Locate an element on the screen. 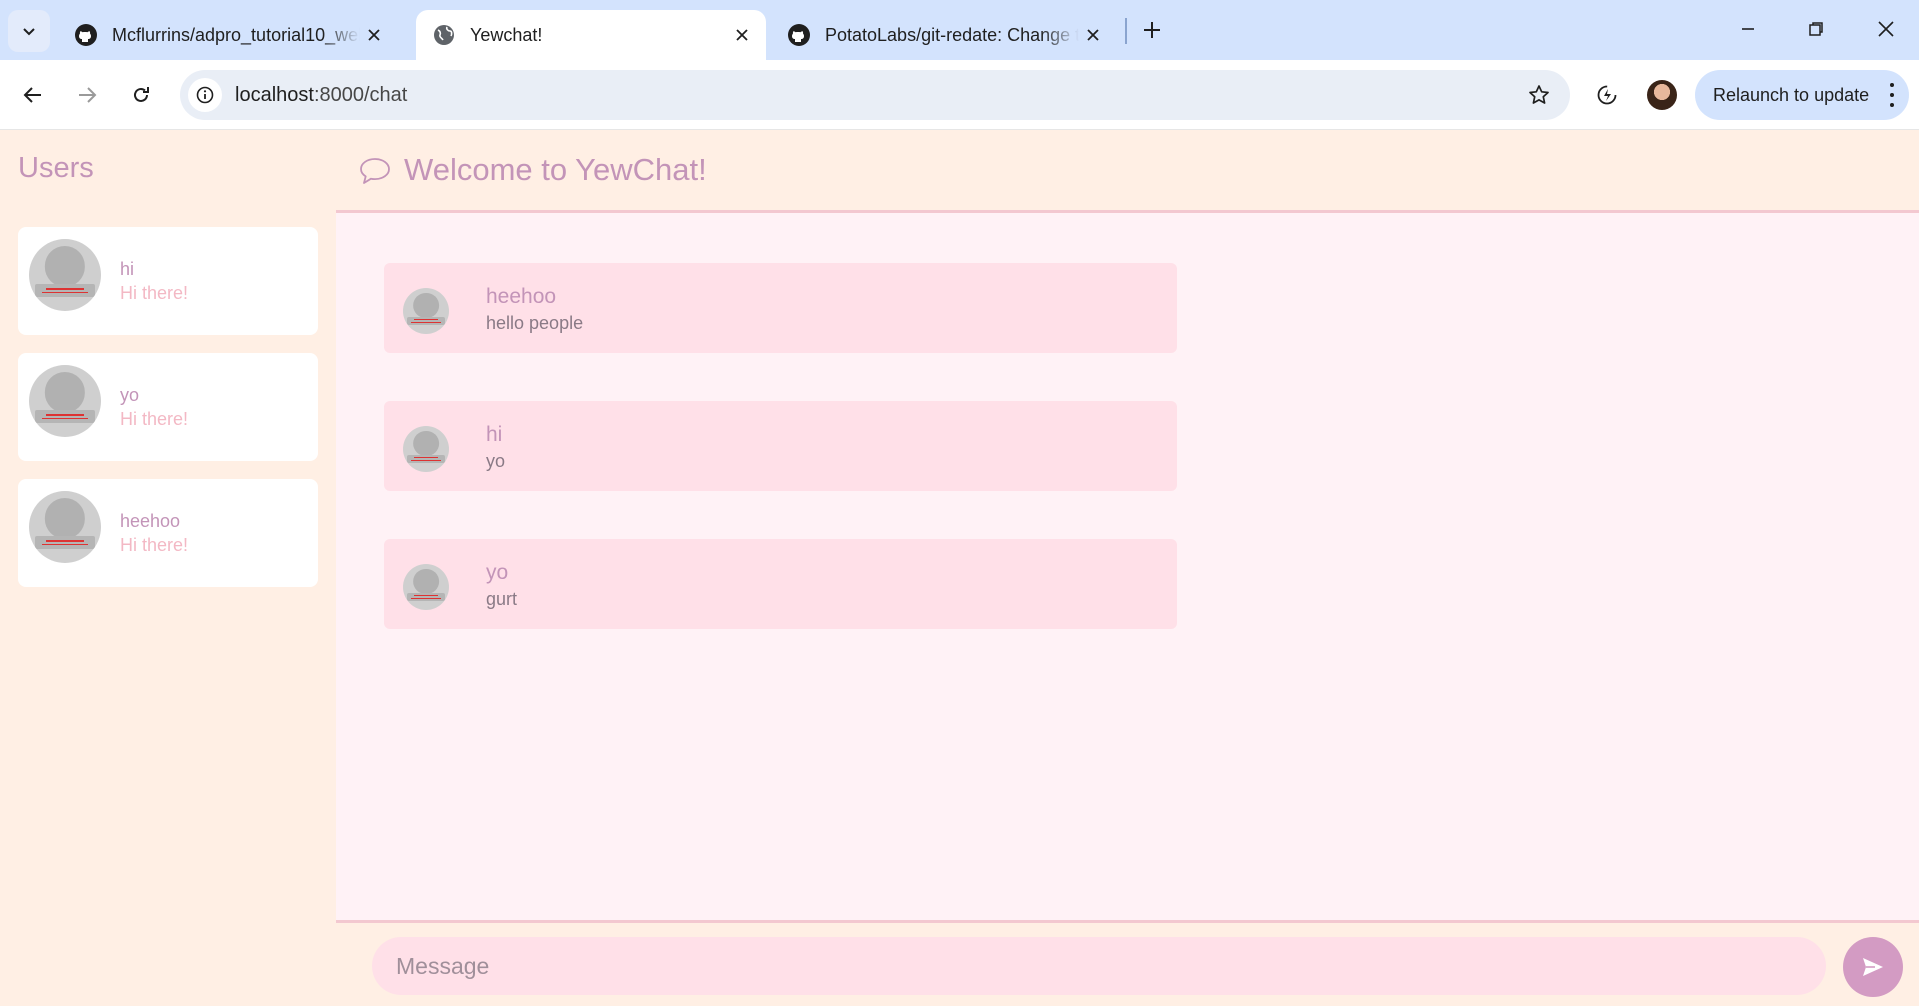 The width and height of the screenshot is (1919, 1006). browser-toolbar: localhost:8000/chat Relaunch to update is located at coordinates (959, 95).